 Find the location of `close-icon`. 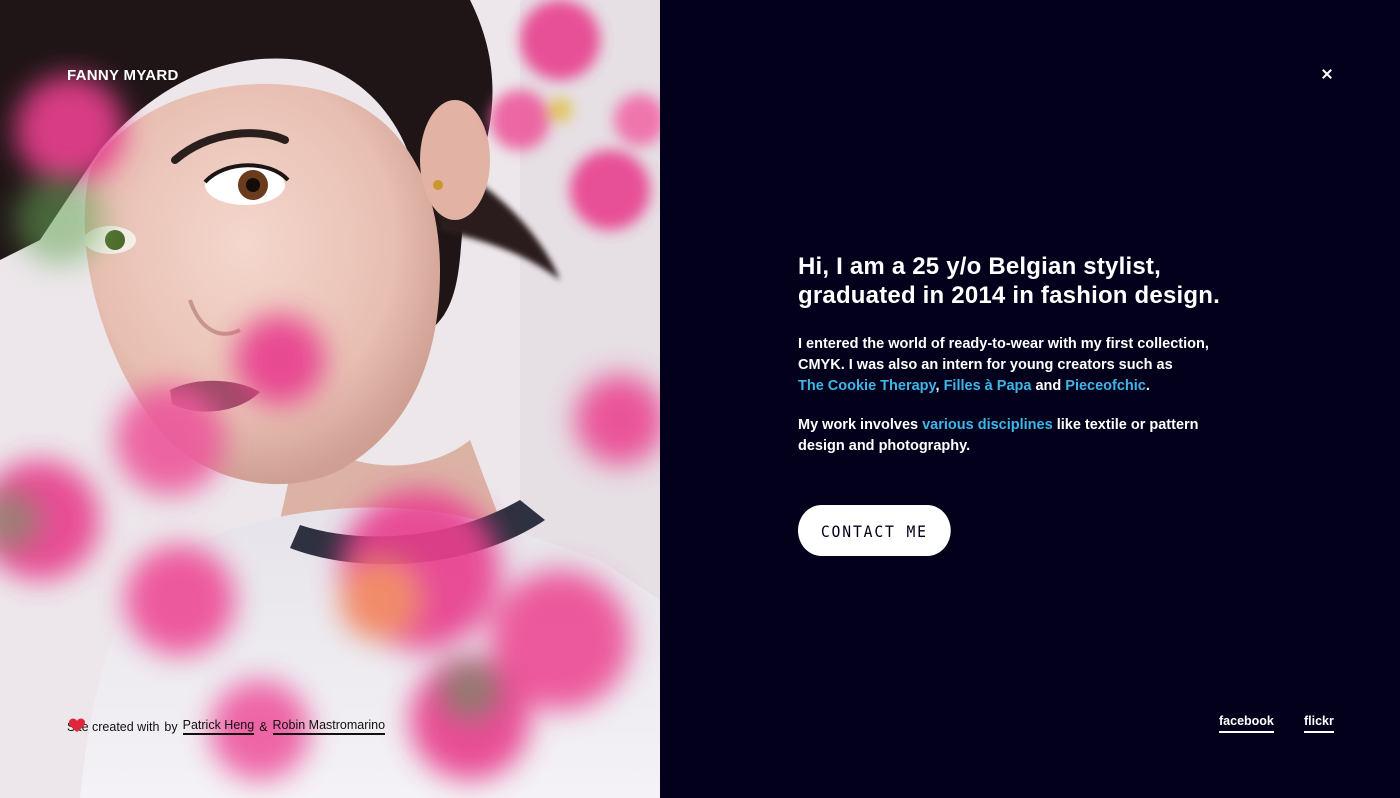

close-icon is located at coordinates (1327, 74).